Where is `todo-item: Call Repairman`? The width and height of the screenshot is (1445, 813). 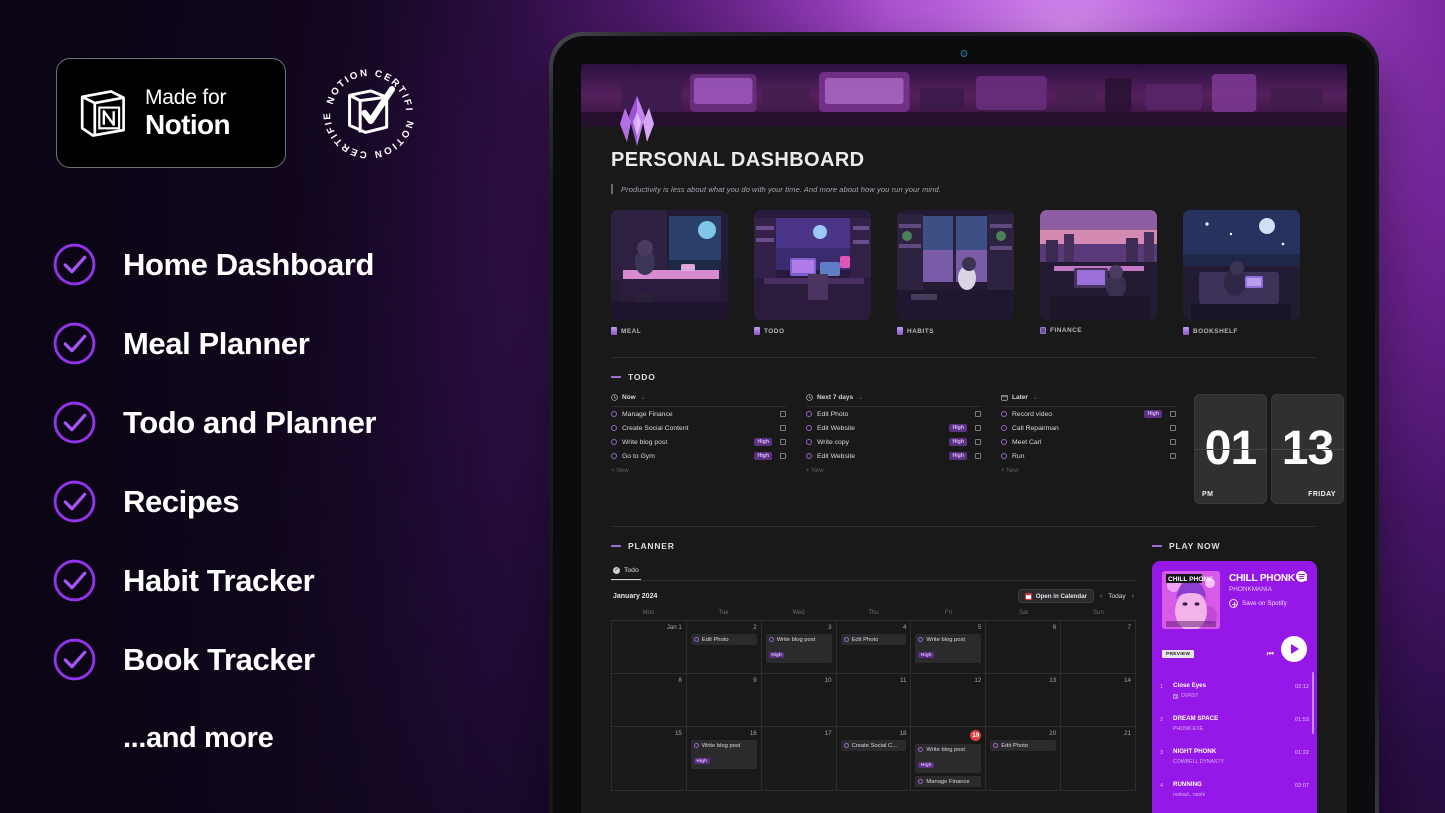 todo-item: Call Repairman is located at coordinates (1088, 428).